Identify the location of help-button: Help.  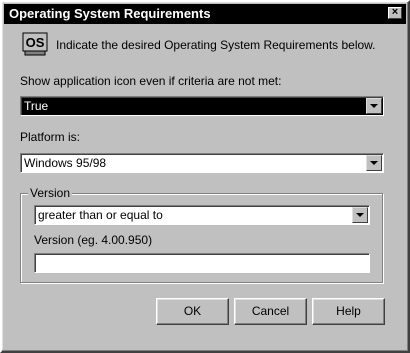
(348, 311).